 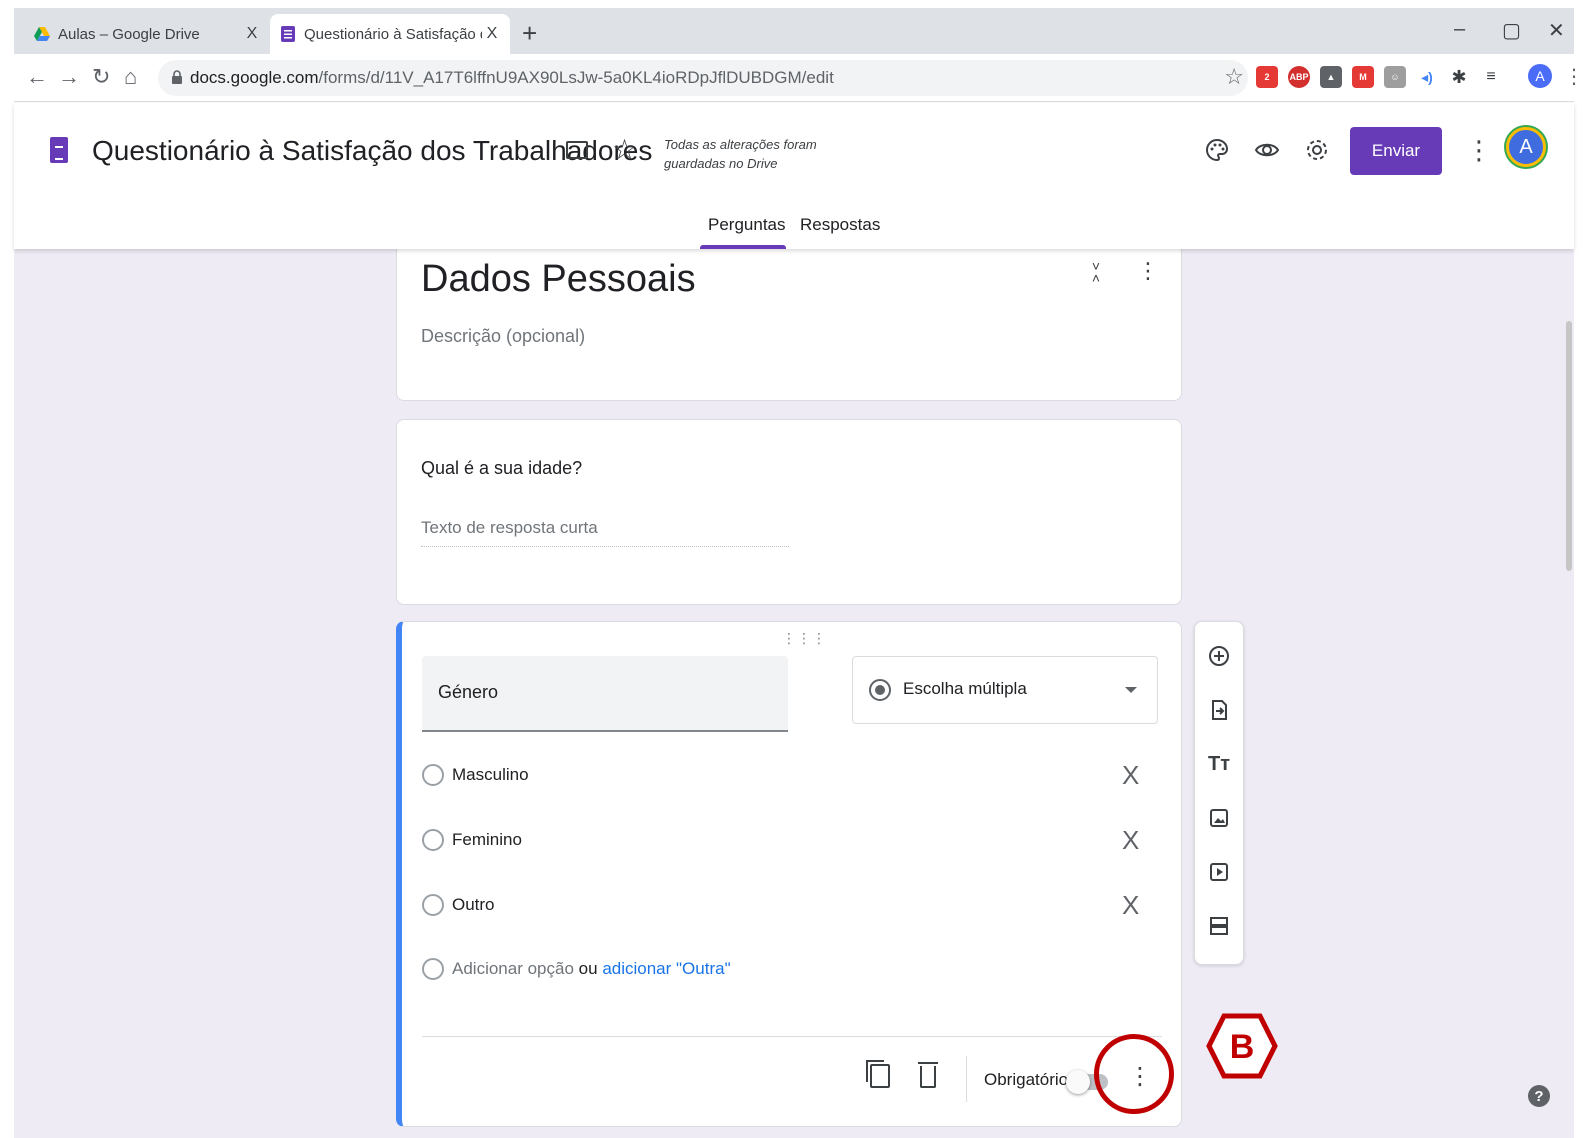 What do you see at coordinates (1540, 76) in the screenshot?
I see `profile-avatar: A` at bounding box center [1540, 76].